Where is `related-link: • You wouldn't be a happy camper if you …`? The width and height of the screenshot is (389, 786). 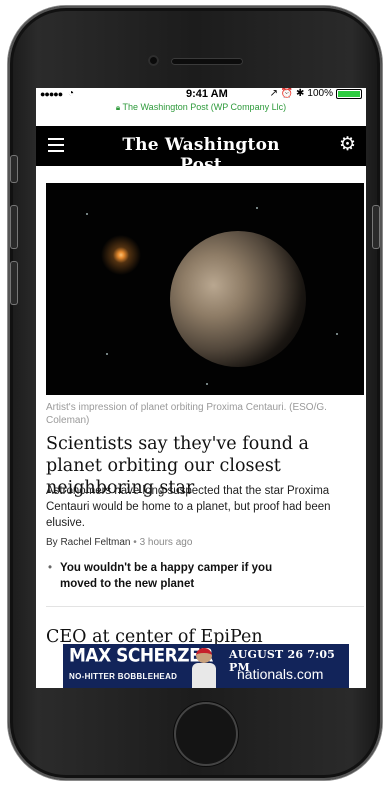 related-link: • You wouldn't be a happy camper if you … is located at coordinates (169, 576).